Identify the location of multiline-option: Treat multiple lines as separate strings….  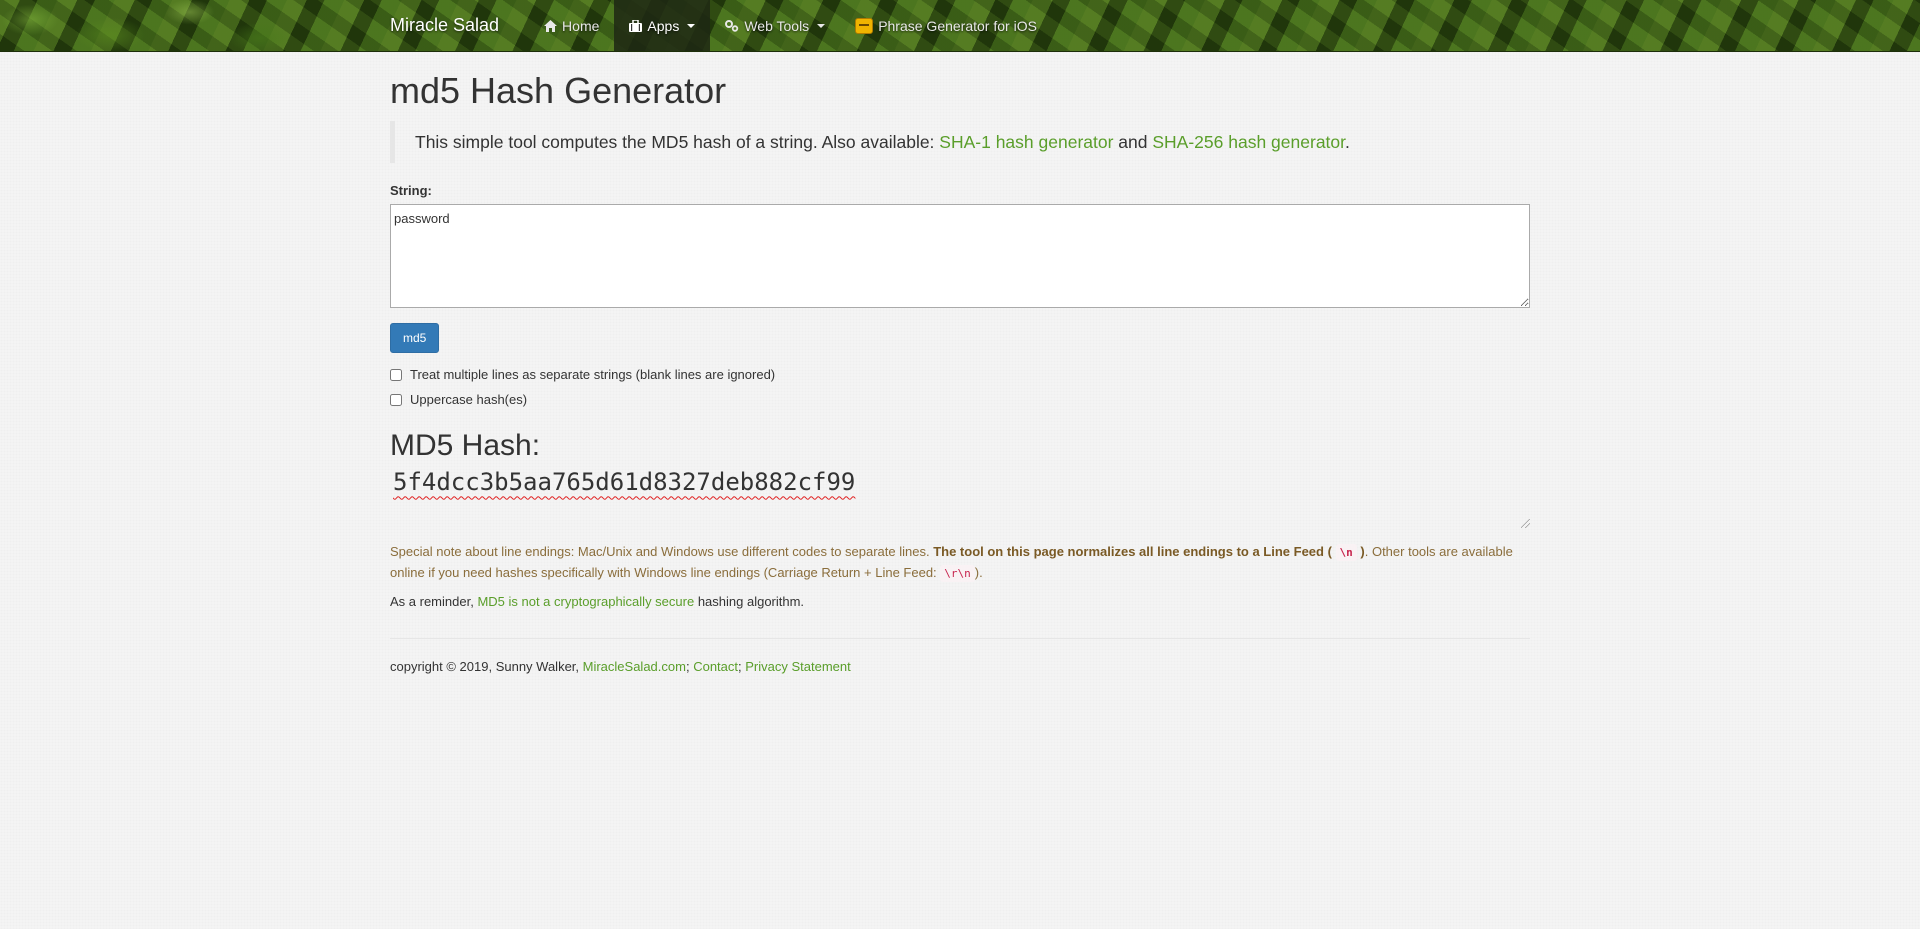
(960, 374).